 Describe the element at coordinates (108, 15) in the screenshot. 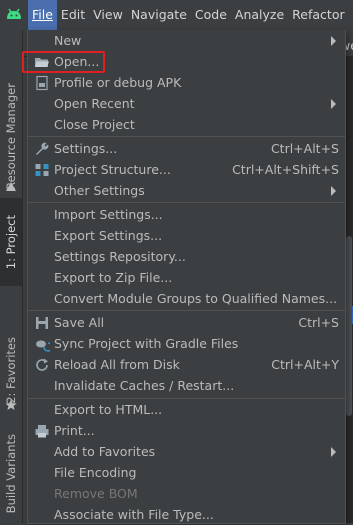

I see `menu-view: View` at that location.